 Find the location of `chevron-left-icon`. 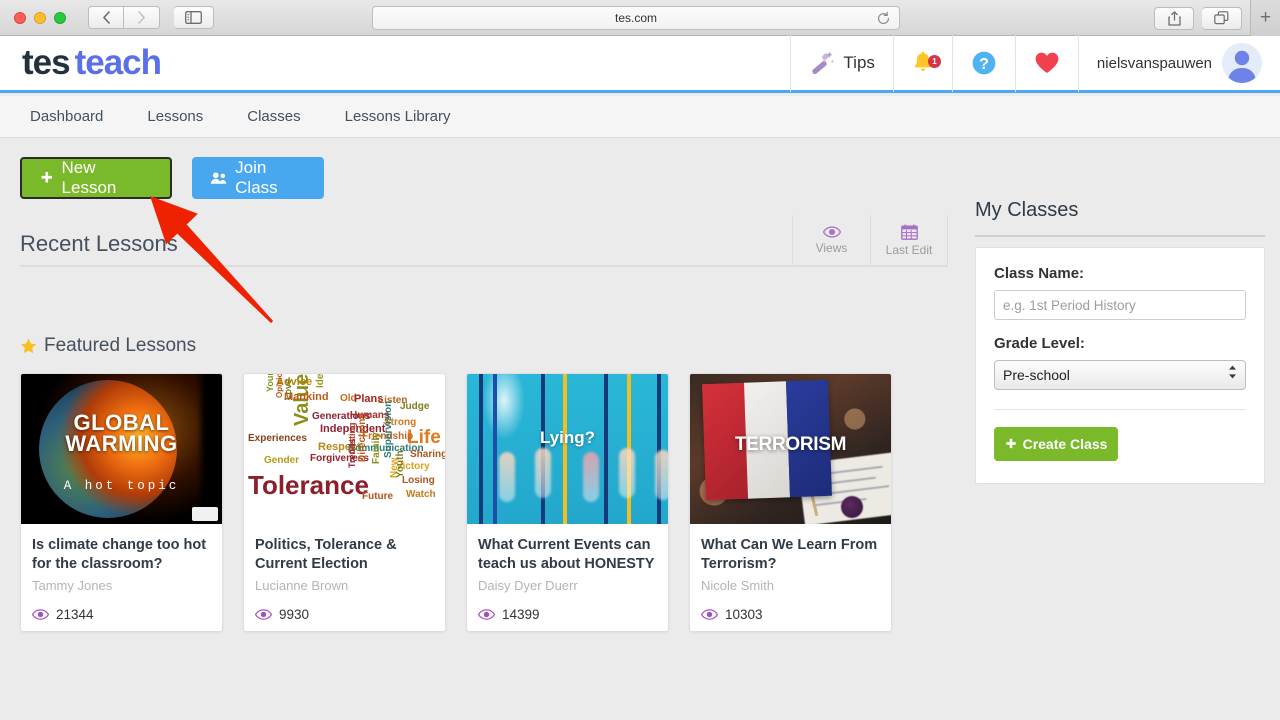

chevron-left-icon is located at coordinates (106, 17).